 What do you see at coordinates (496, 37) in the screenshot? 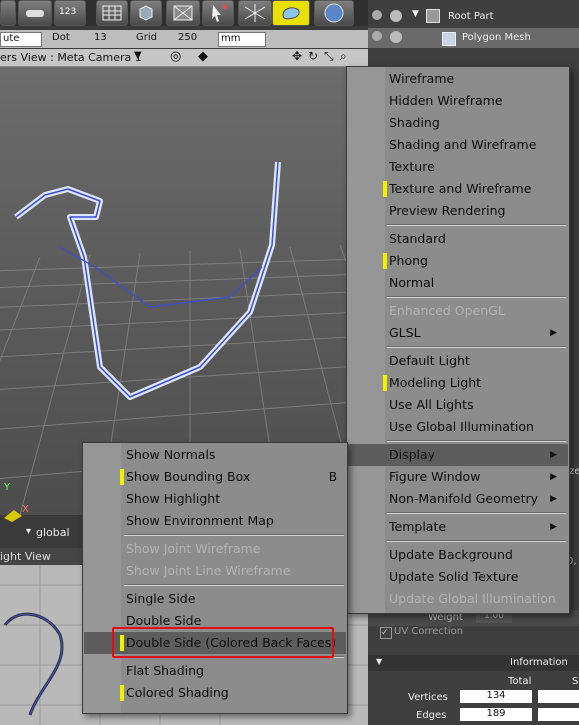
I see `tree-child-label: Polygon Mesh` at bounding box center [496, 37].